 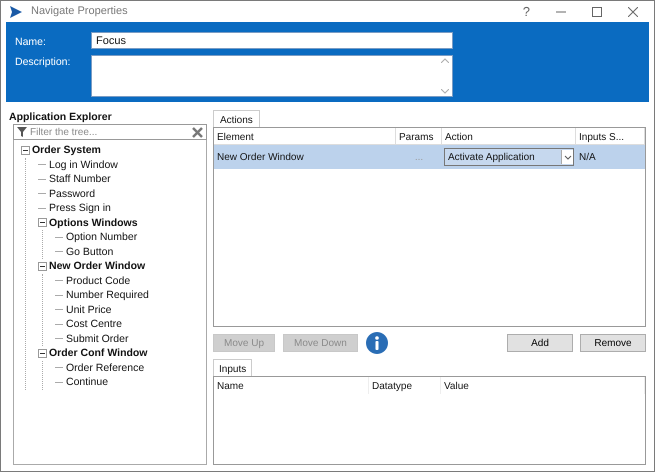 What do you see at coordinates (587, 157) in the screenshot?
I see `table-cell-text: N/A` at bounding box center [587, 157].